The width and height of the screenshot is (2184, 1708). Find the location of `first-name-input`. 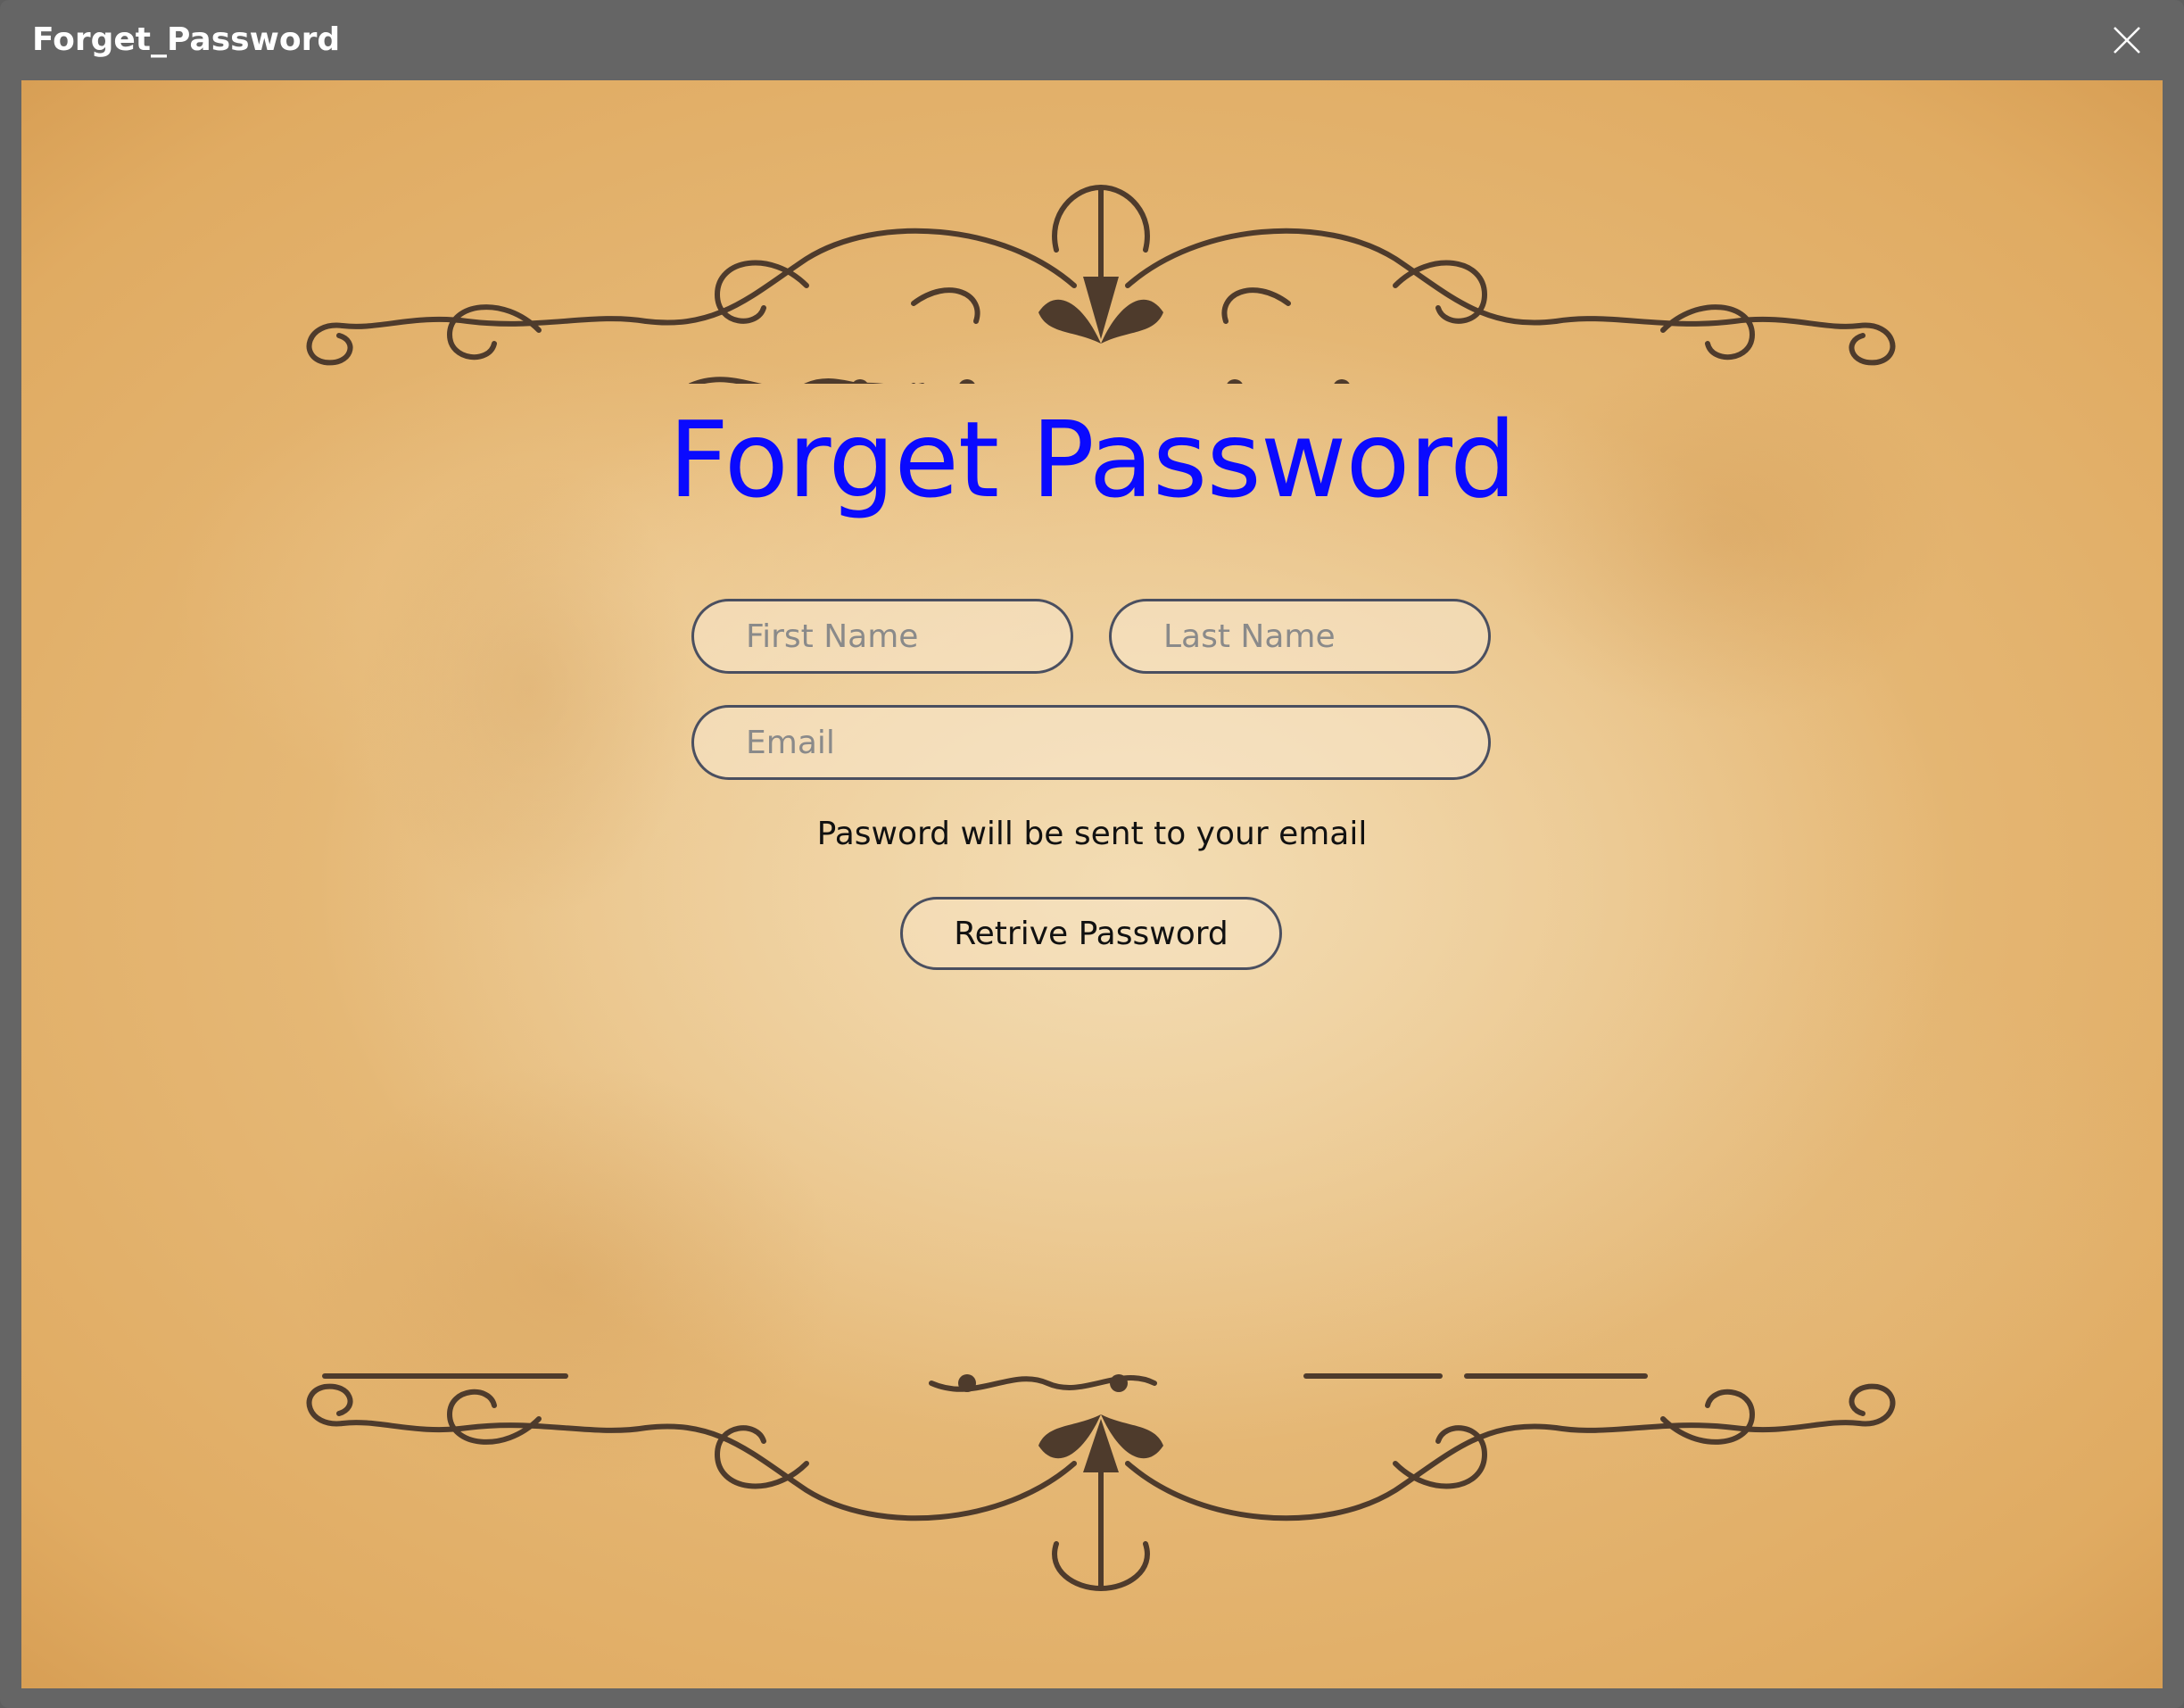

first-name-input is located at coordinates (883, 636).